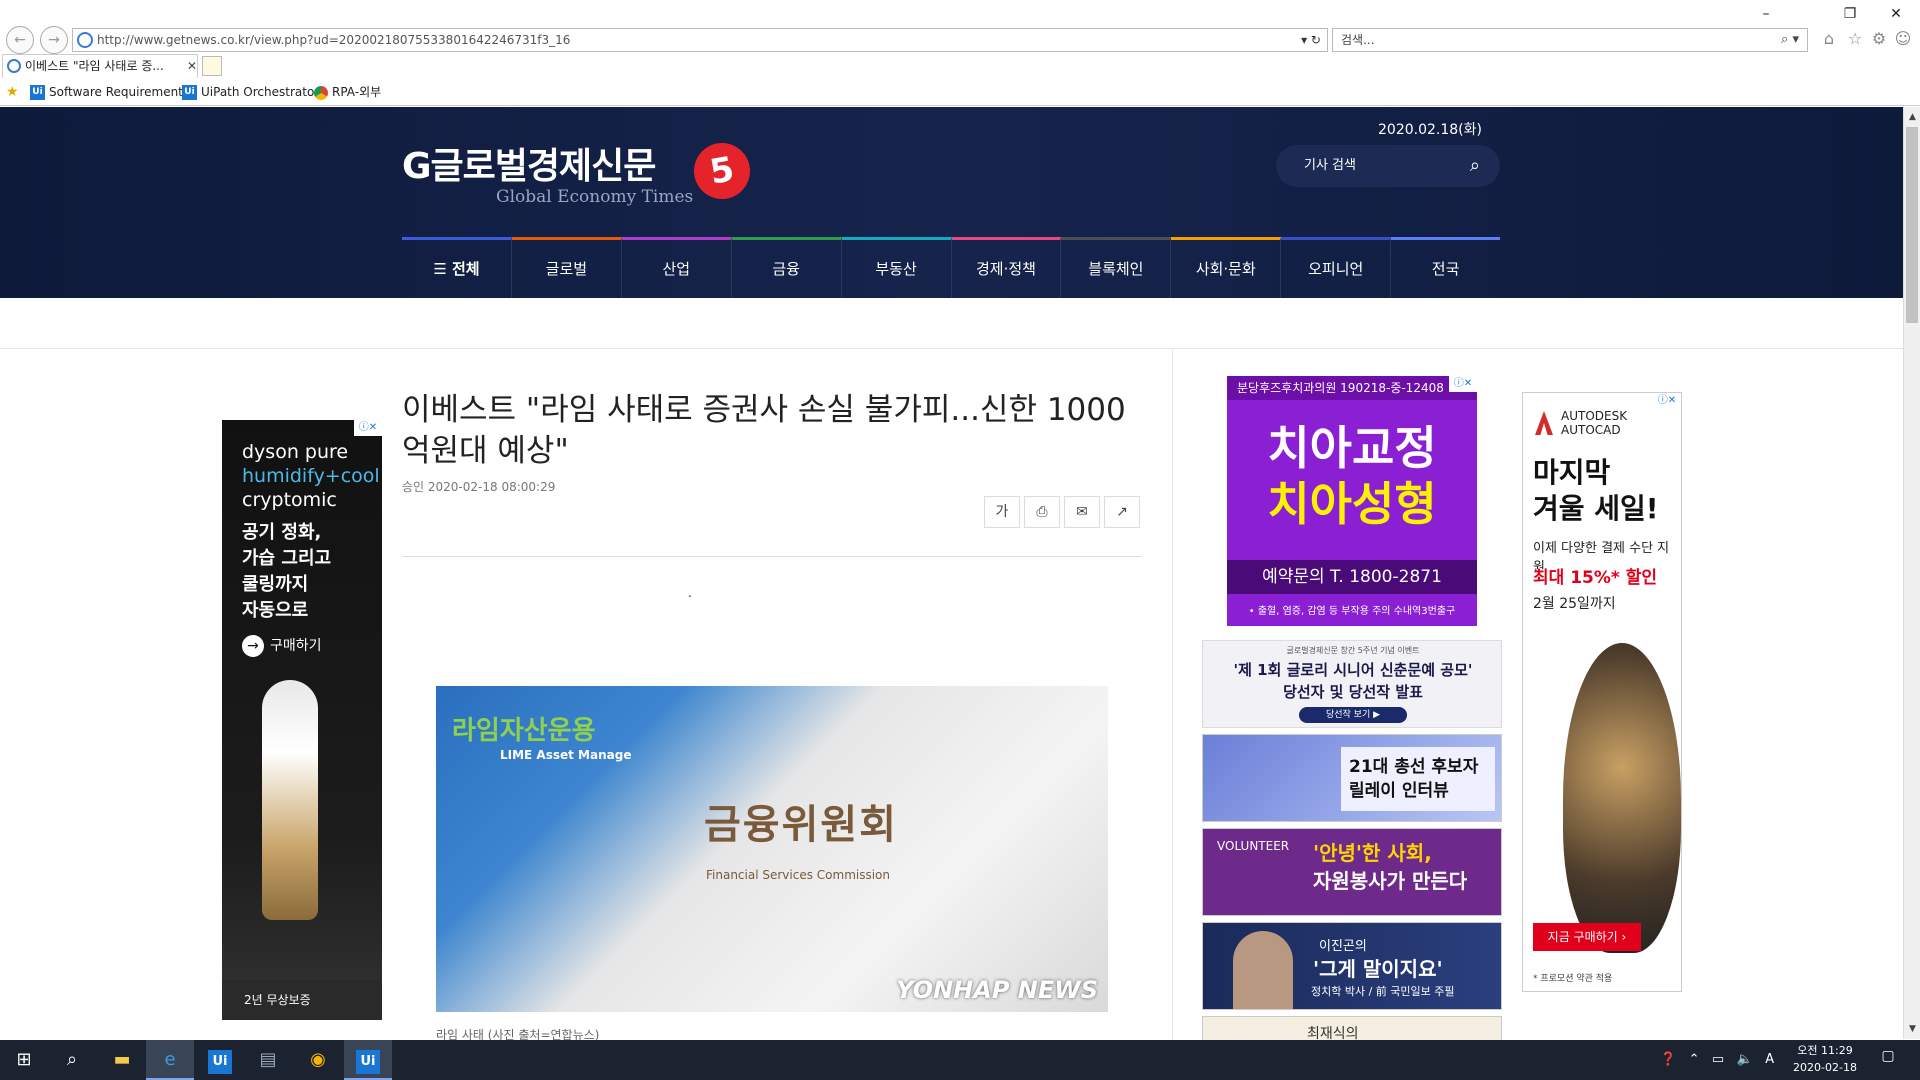  I want to click on banner-column-lee: 이진곤의 '그게 말이지요' 정치학 박사 / 前 국민일보 주필, so click(1352, 966).